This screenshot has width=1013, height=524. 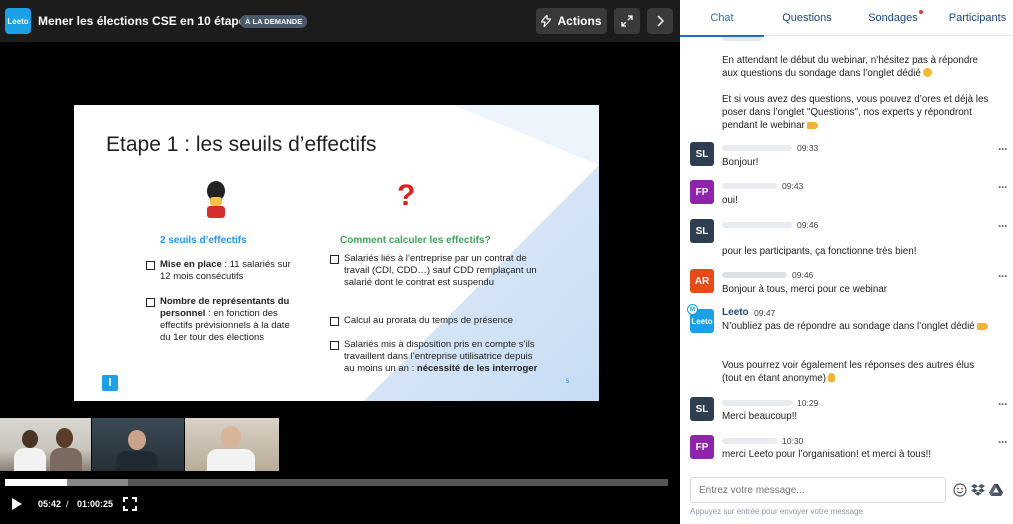 What do you see at coordinates (740, 162) in the screenshot?
I see `message-text: Bonjour!` at bounding box center [740, 162].